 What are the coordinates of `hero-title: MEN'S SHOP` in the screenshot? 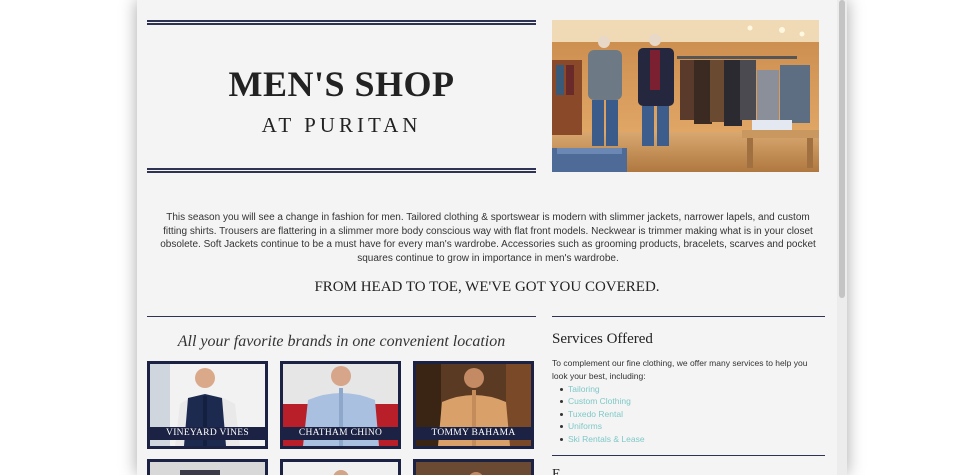 It's located at (341, 84).